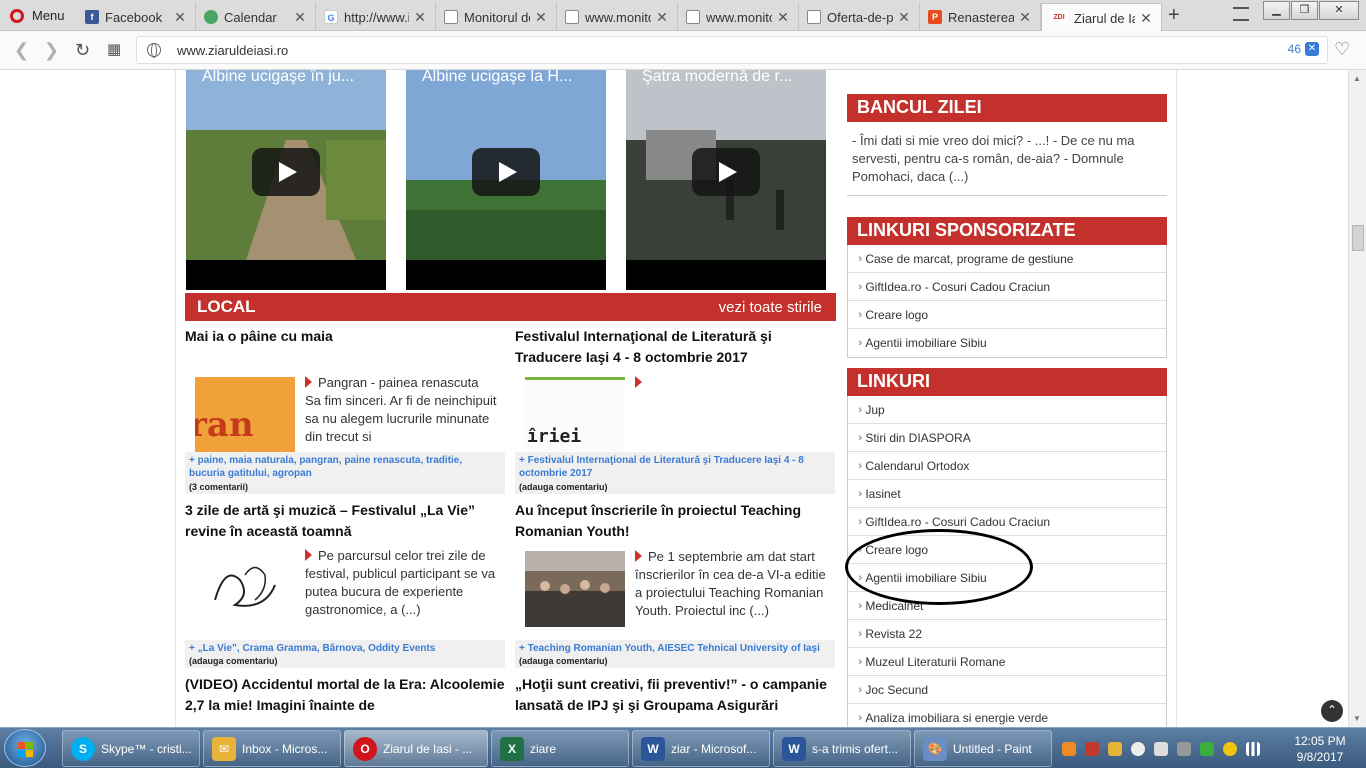 Image resolution: width=1366 pixels, height=768 pixels. What do you see at coordinates (1115, 748) in the screenshot?
I see `mail-tray-icon` at bounding box center [1115, 748].